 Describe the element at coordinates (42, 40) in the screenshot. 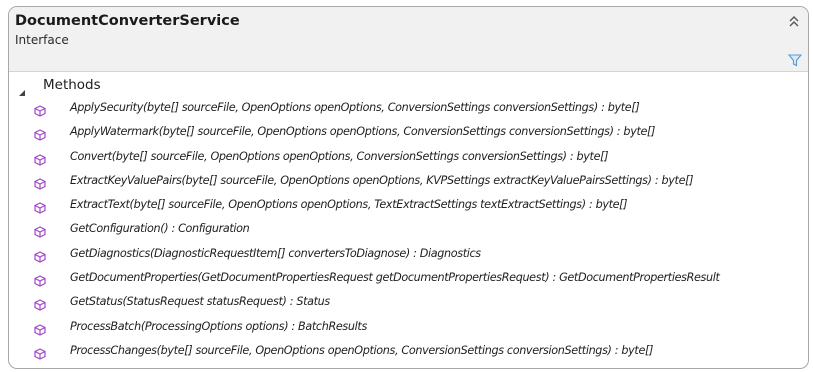

I see `interface-stereotype: Interface` at that location.